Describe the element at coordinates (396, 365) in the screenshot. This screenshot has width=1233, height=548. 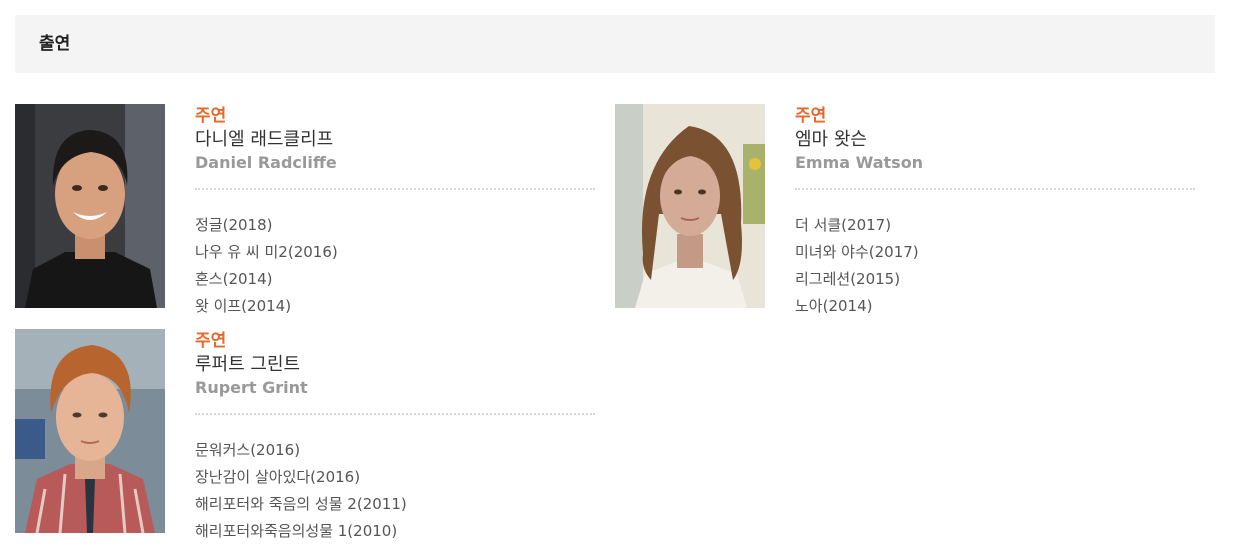
I see `actor-name-korean: 루퍼트 그린트` at that location.